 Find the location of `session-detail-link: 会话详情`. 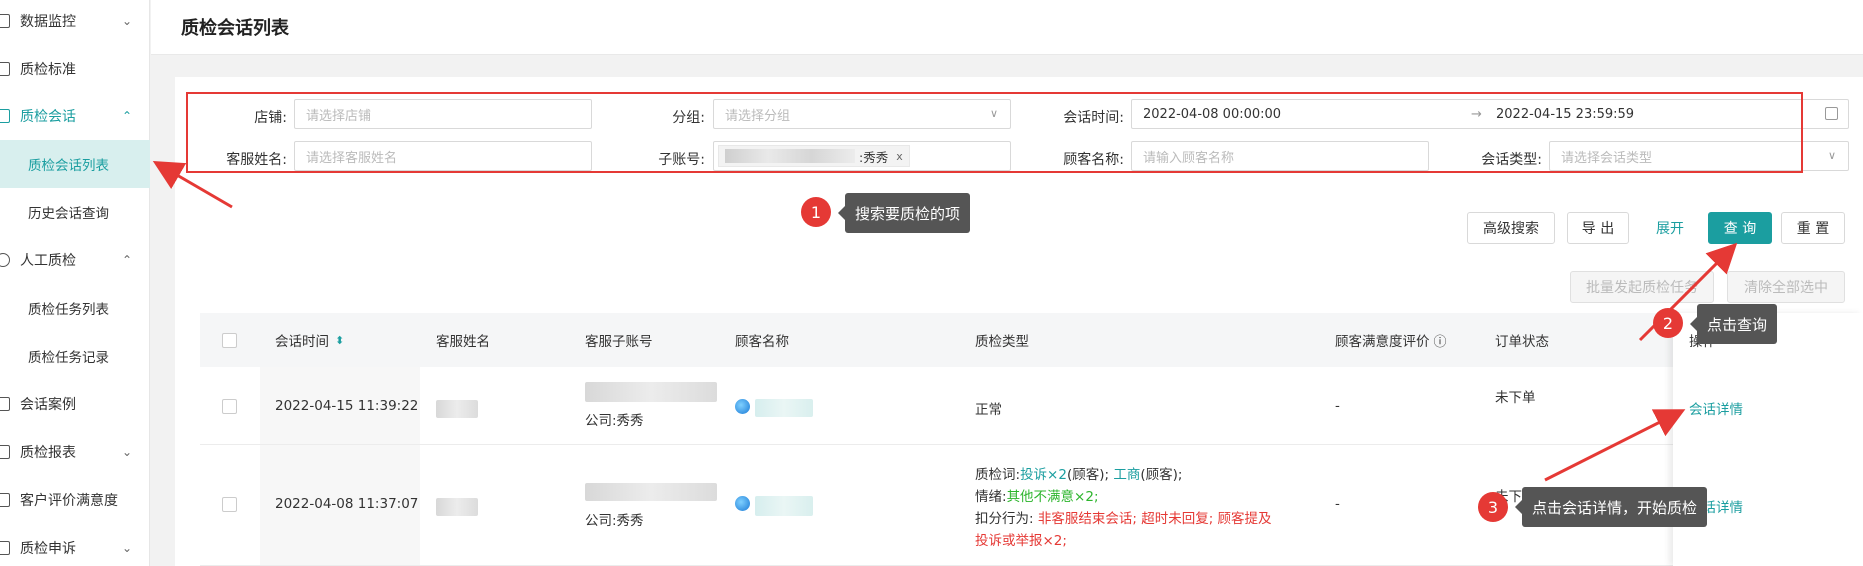

session-detail-link: 会话详情 is located at coordinates (1716, 408).